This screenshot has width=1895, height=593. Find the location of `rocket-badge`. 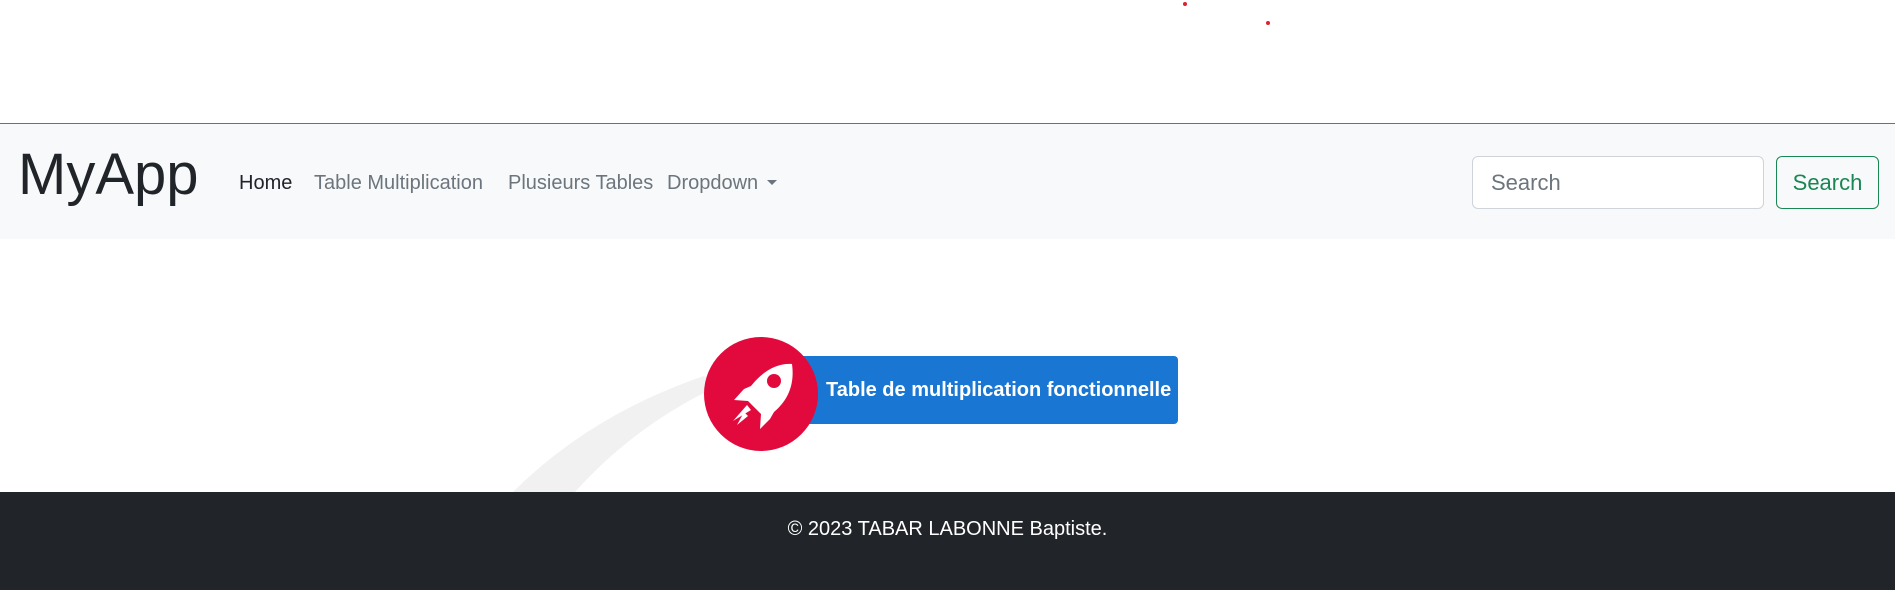

rocket-badge is located at coordinates (761, 394).